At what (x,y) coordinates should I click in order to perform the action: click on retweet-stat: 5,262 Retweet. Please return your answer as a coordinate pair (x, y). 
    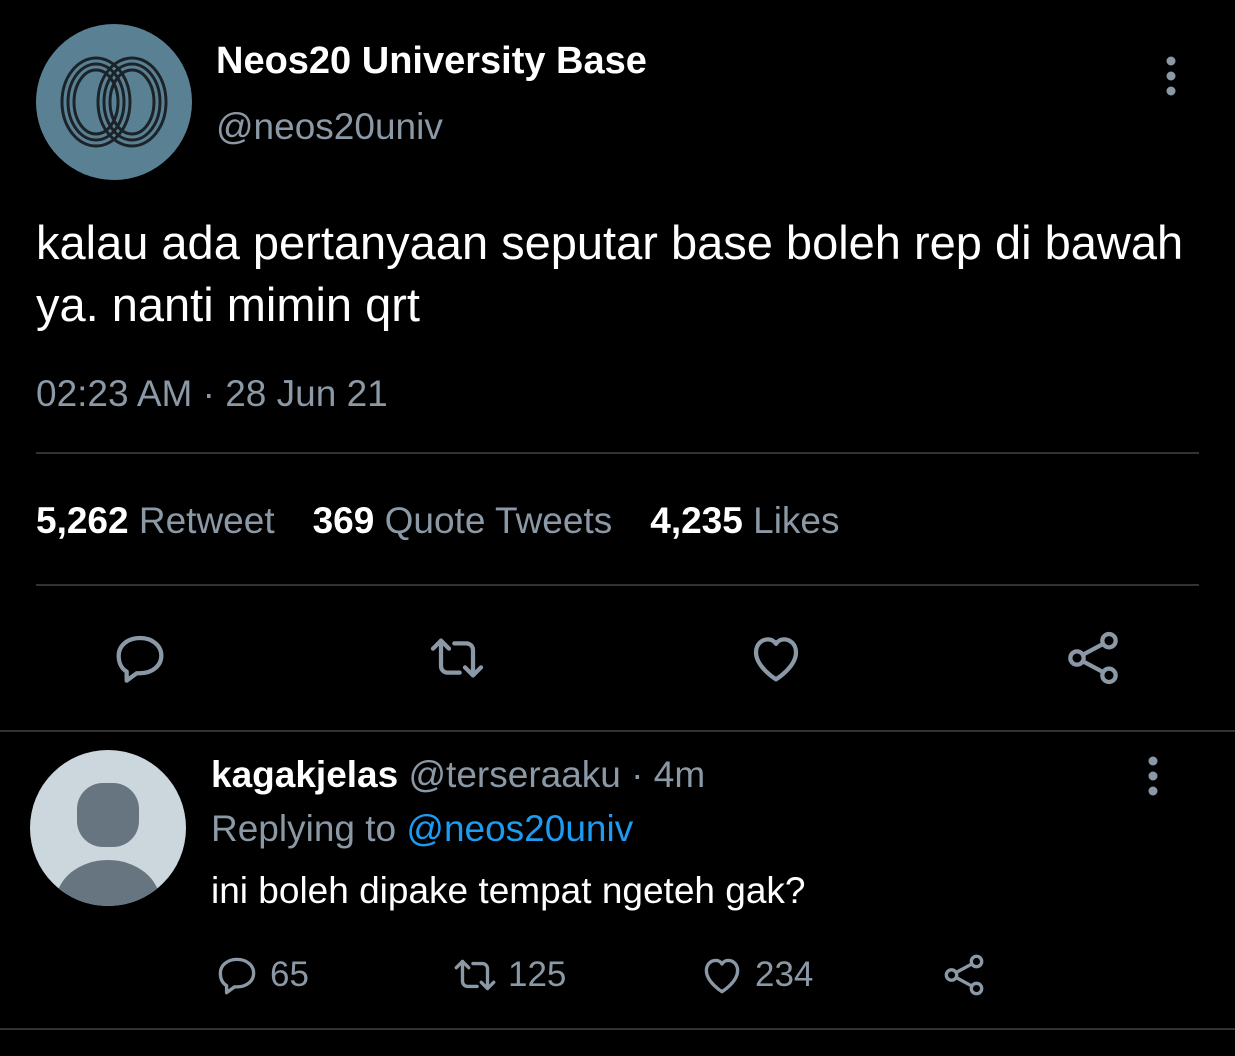
    Looking at the image, I should click on (155, 521).